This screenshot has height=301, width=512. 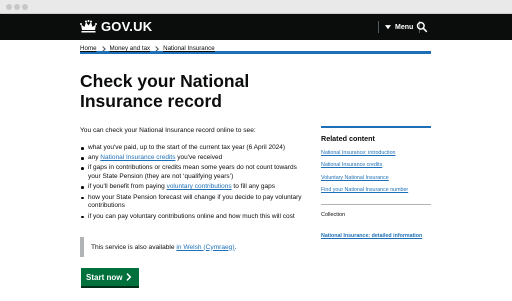 I want to click on related-link-item: Find your National Insurance number, so click(x=376, y=190).